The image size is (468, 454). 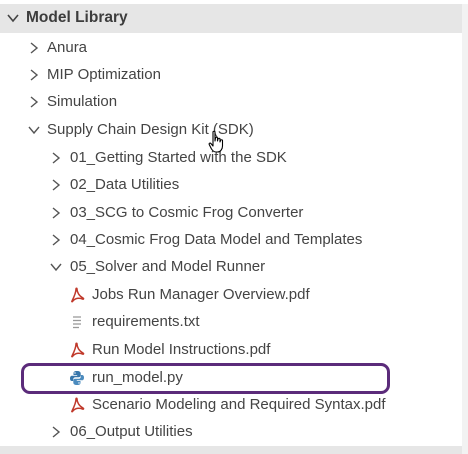 What do you see at coordinates (231, 48) in the screenshot?
I see `tree-item-anura: Anura` at bounding box center [231, 48].